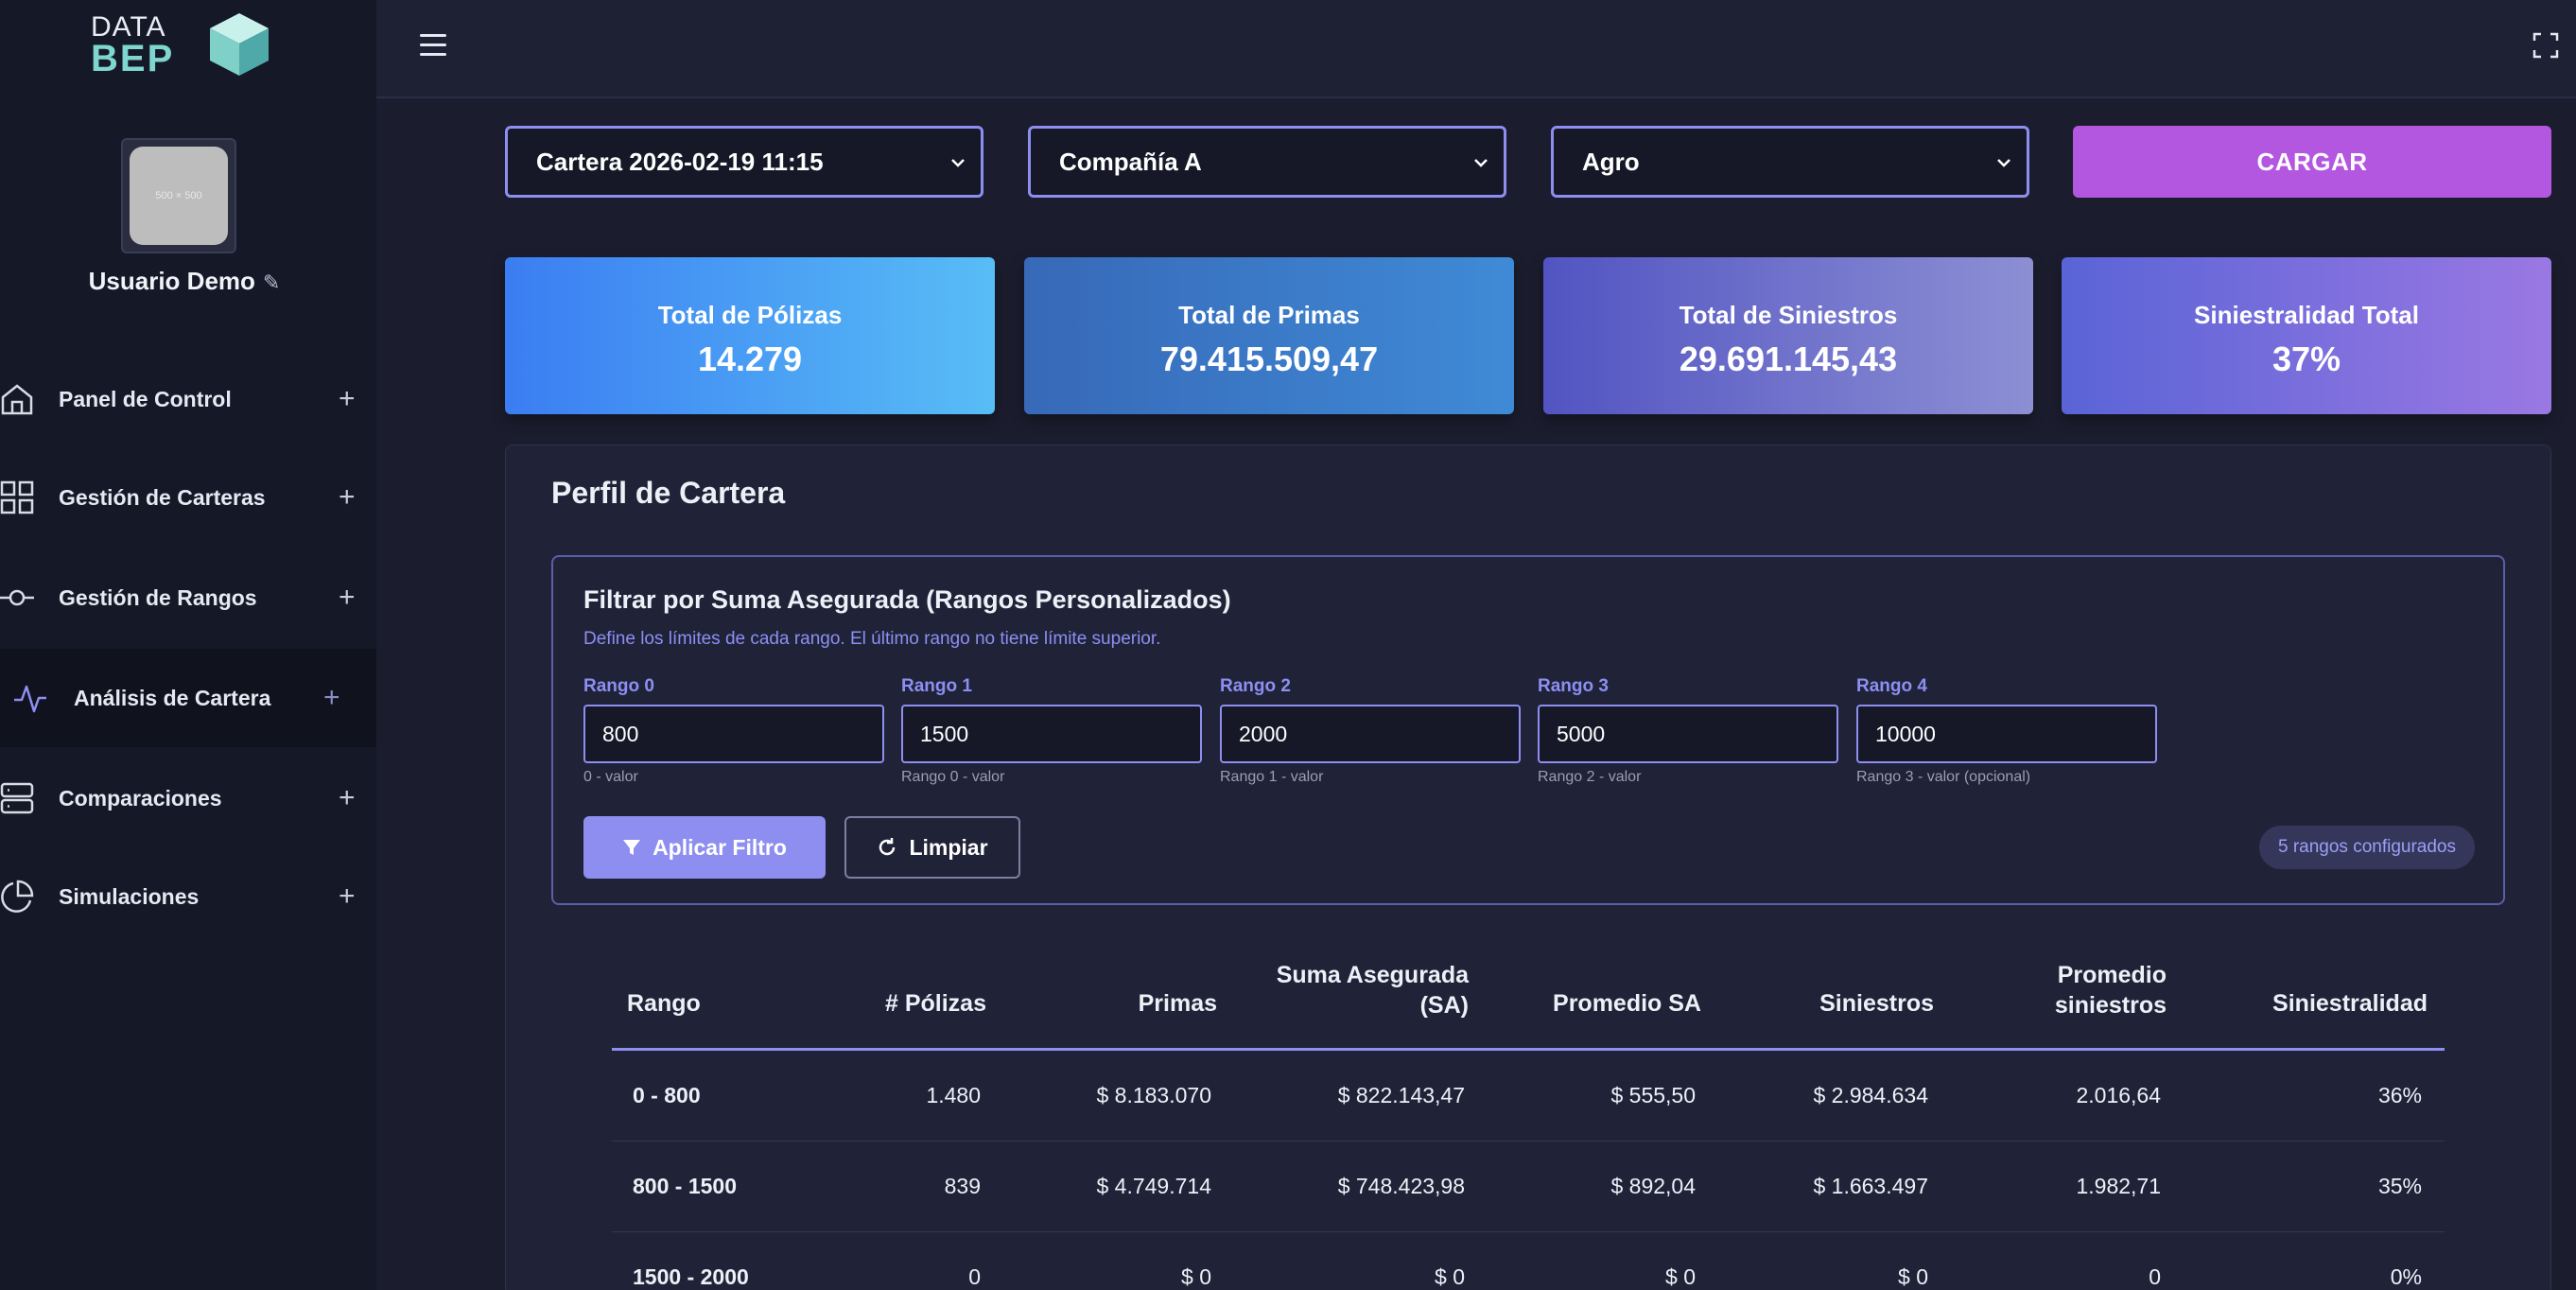 The height and width of the screenshot is (1290, 2576). What do you see at coordinates (750, 336) in the screenshot?
I see `stat-card-policies: Total de Pólizas 14.279` at bounding box center [750, 336].